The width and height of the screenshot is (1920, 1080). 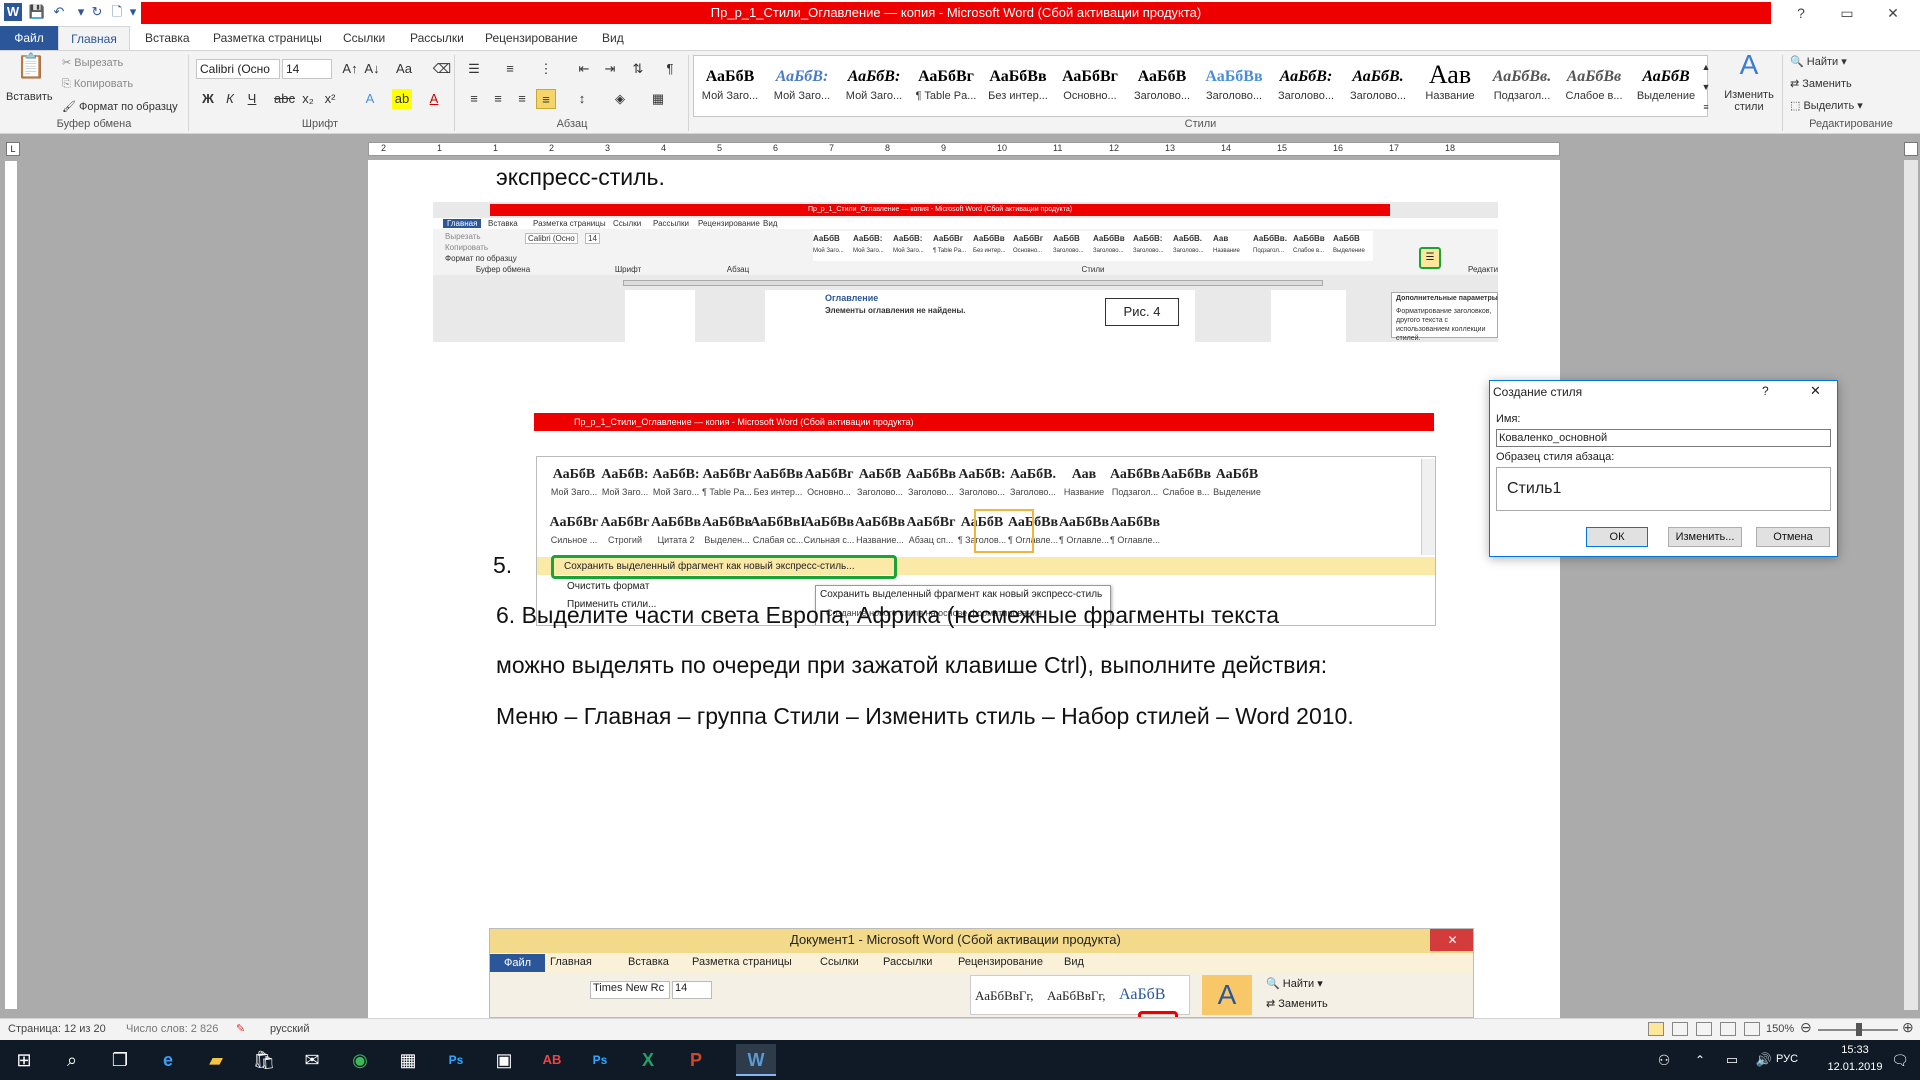 What do you see at coordinates (29, 38) in the screenshot?
I see `tab-file: Файл` at bounding box center [29, 38].